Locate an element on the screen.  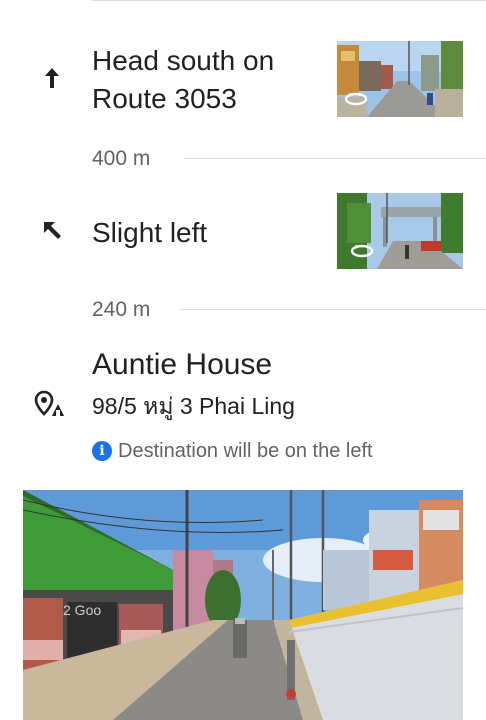
step-2-instruction: Slight left is located at coordinates (150, 232).